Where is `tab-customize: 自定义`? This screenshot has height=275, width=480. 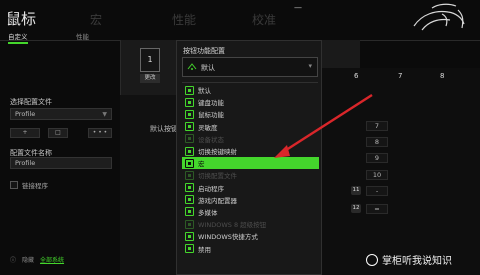
tab-customize: 自定义 is located at coordinates (18, 37).